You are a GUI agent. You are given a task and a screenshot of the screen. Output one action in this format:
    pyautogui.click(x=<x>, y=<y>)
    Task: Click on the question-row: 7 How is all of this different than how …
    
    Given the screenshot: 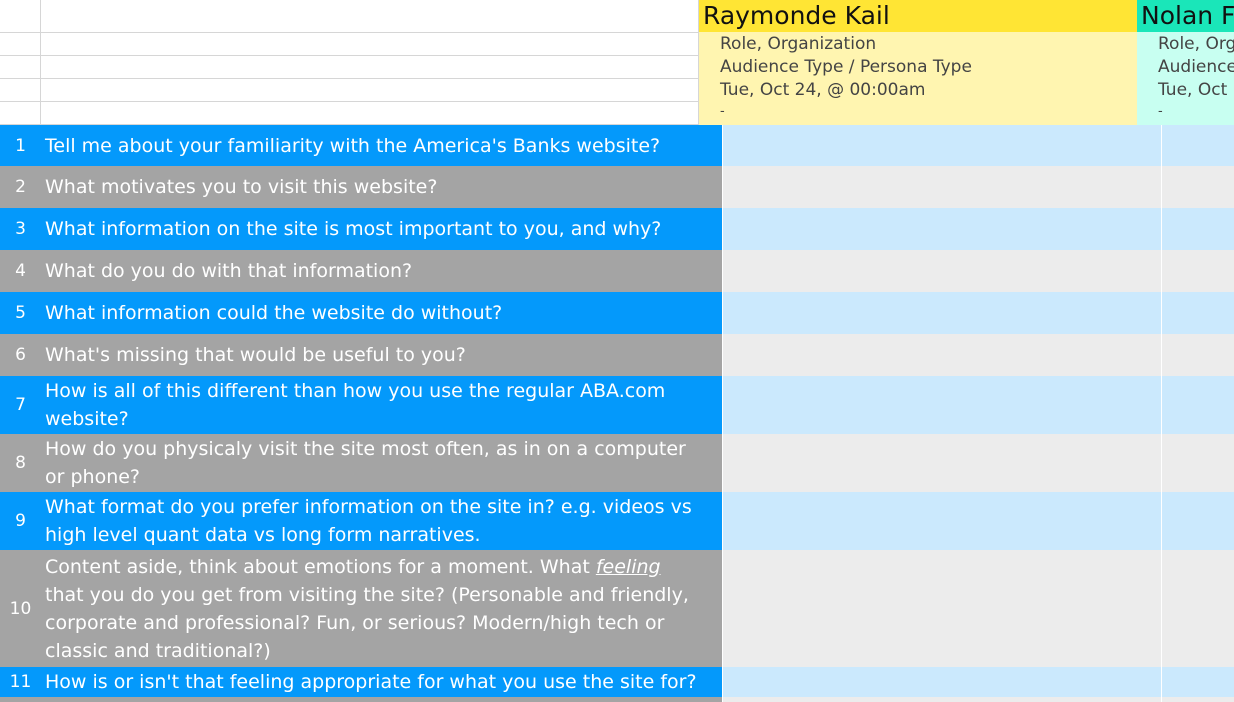 What is the action you would take?
    pyautogui.click(x=617, y=405)
    